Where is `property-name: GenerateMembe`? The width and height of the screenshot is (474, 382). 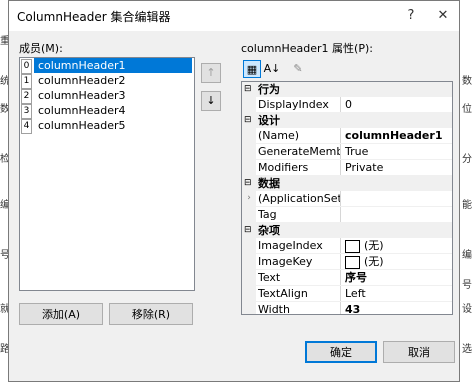 property-name: GenerateMembe is located at coordinates (299, 151).